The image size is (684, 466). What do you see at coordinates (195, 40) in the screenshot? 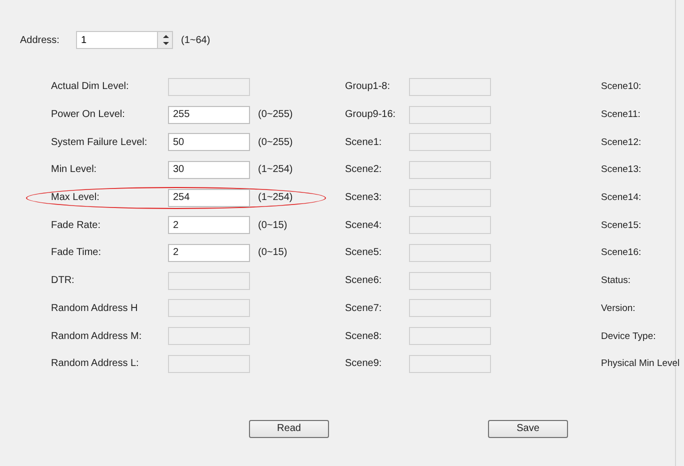
I see `range-hint: (1~64)` at bounding box center [195, 40].